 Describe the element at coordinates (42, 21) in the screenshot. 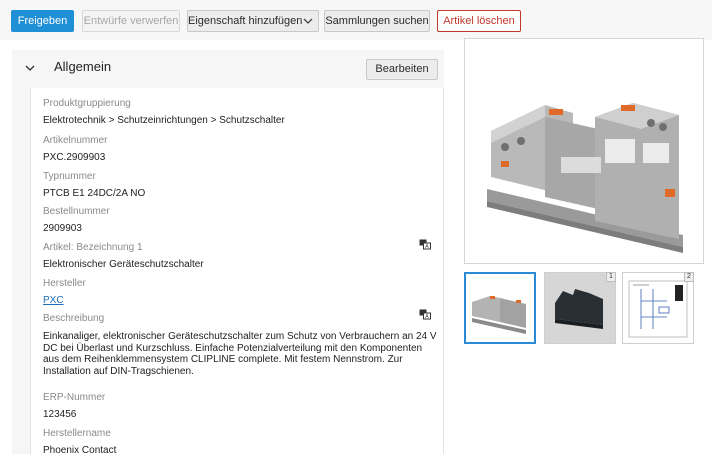

I see `release-button: Freigeben` at that location.